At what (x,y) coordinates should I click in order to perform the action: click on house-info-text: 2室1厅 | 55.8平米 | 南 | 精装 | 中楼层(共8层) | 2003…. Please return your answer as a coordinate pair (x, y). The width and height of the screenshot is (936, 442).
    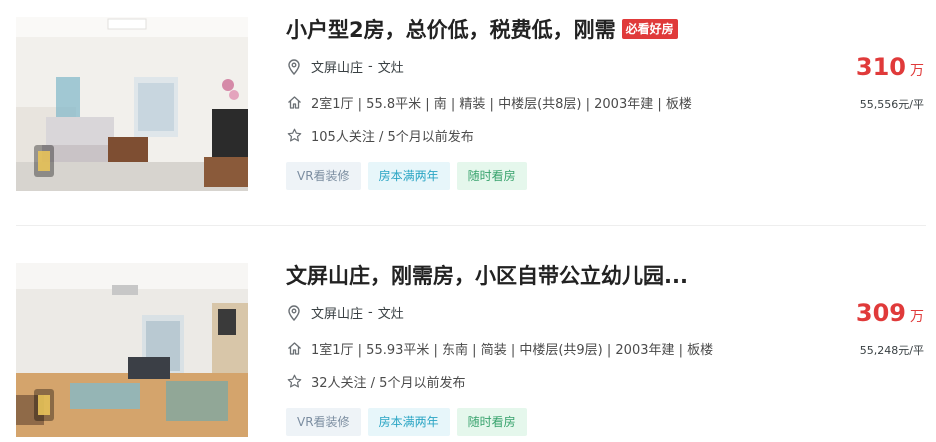
    Looking at the image, I should click on (501, 104).